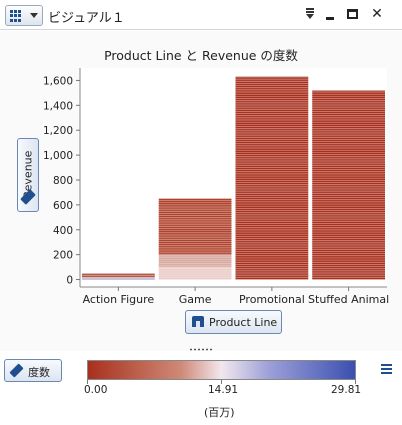 The image size is (402, 425). What do you see at coordinates (219, 412) in the screenshot?
I see `legend-unit-label: (百万)` at bounding box center [219, 412].